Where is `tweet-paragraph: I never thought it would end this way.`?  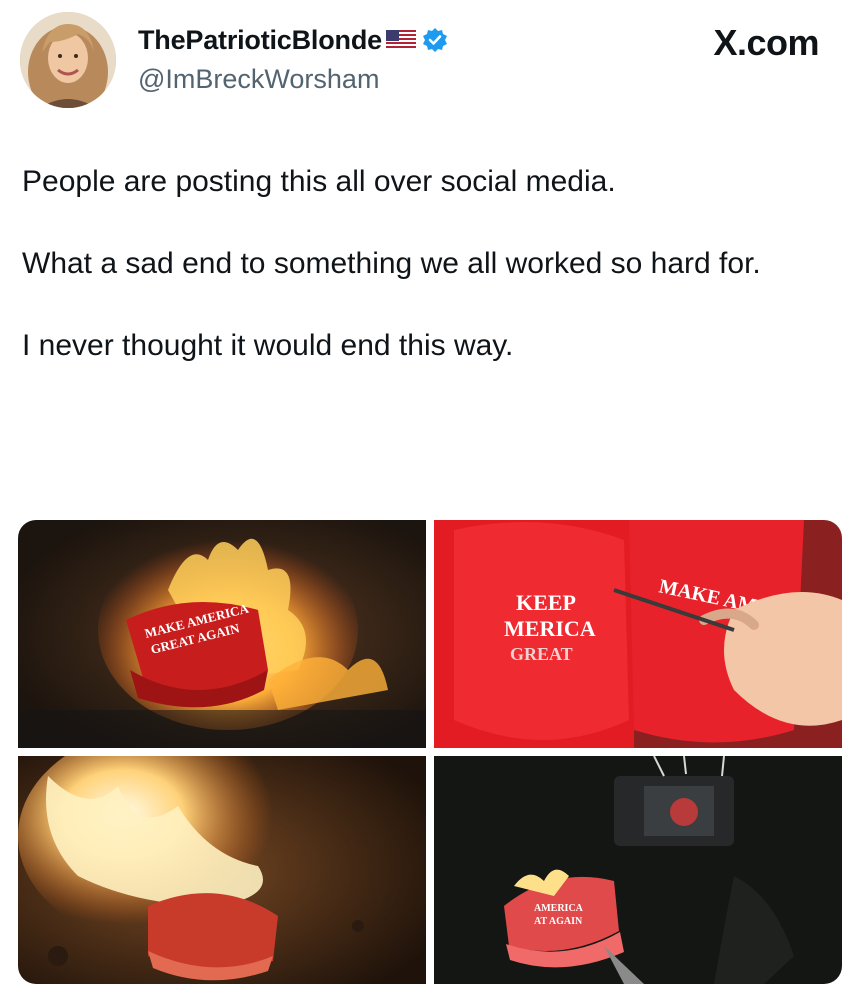
tweet-paragraph: I never thought it would end this way. is located at coordinates (268, 345).